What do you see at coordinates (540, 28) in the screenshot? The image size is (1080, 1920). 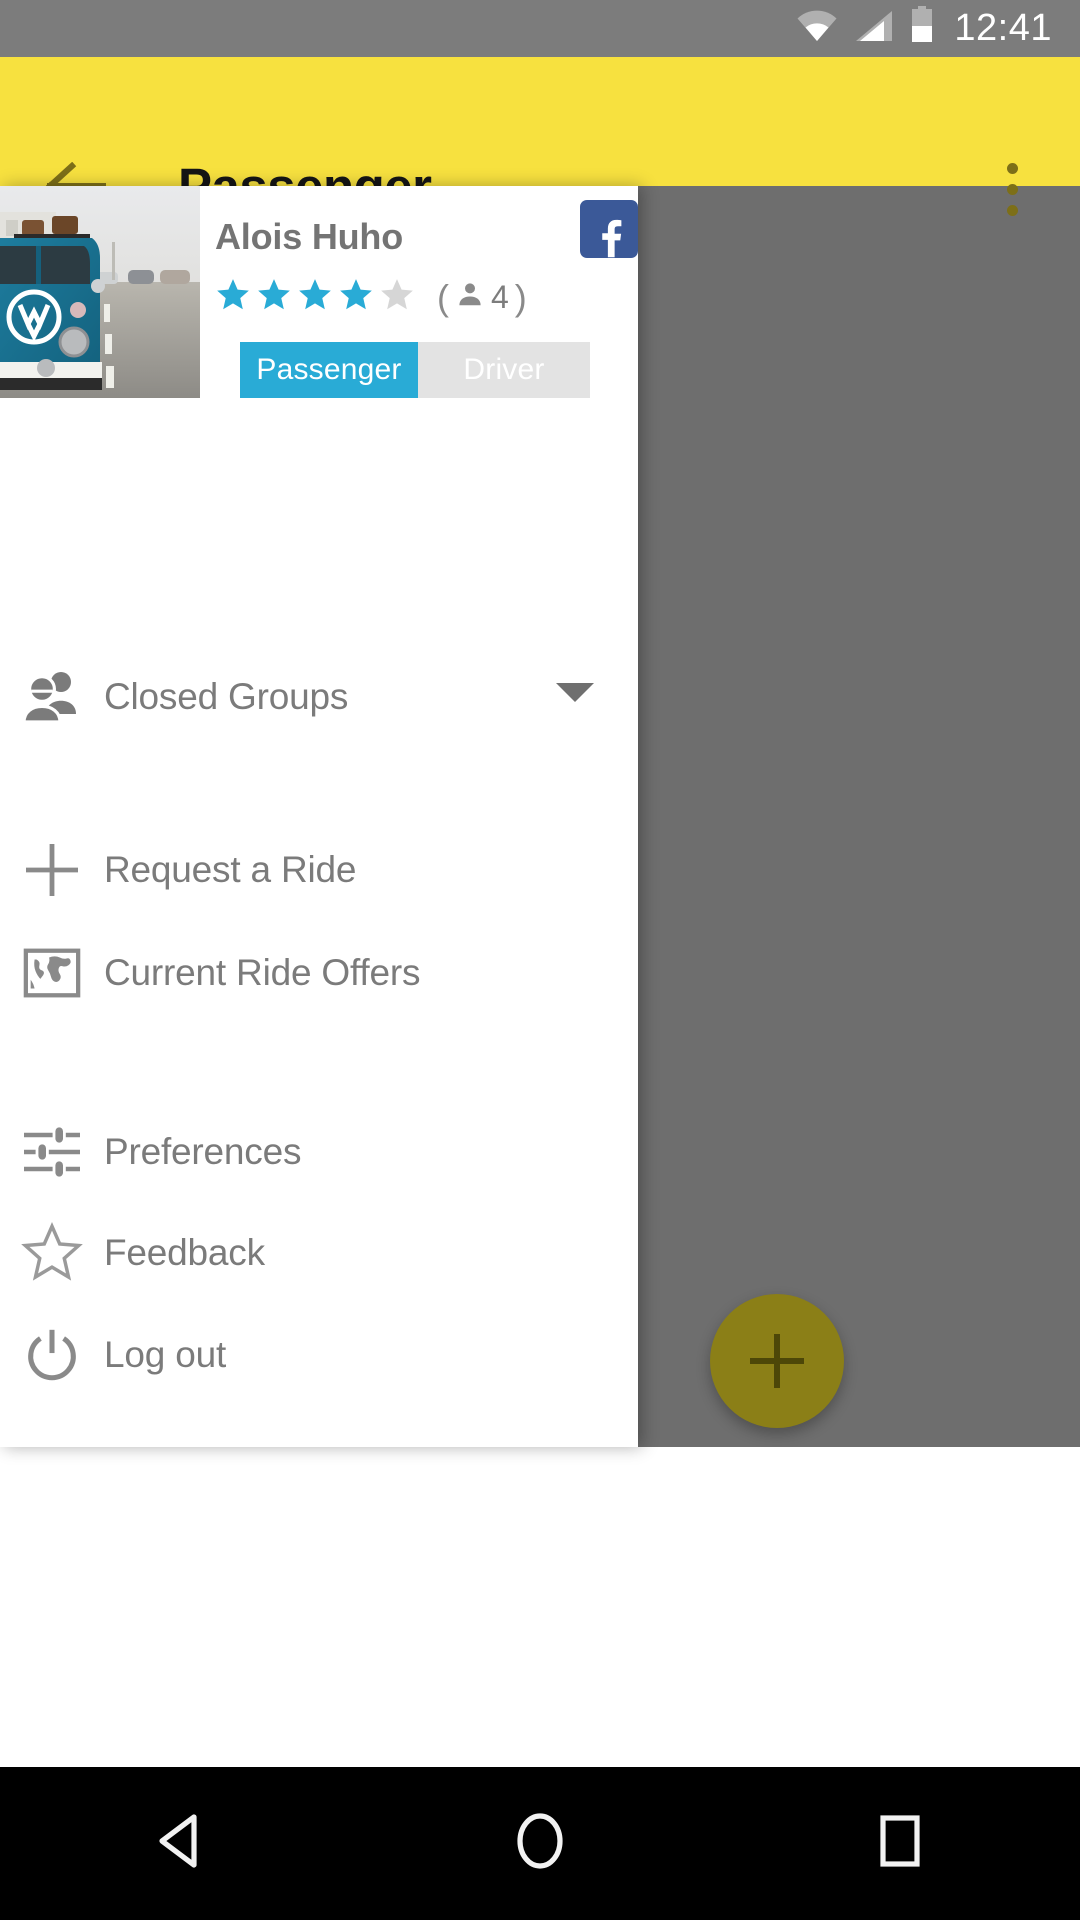 I see `status-bar: 12:41` at bounding box center [540, 28].